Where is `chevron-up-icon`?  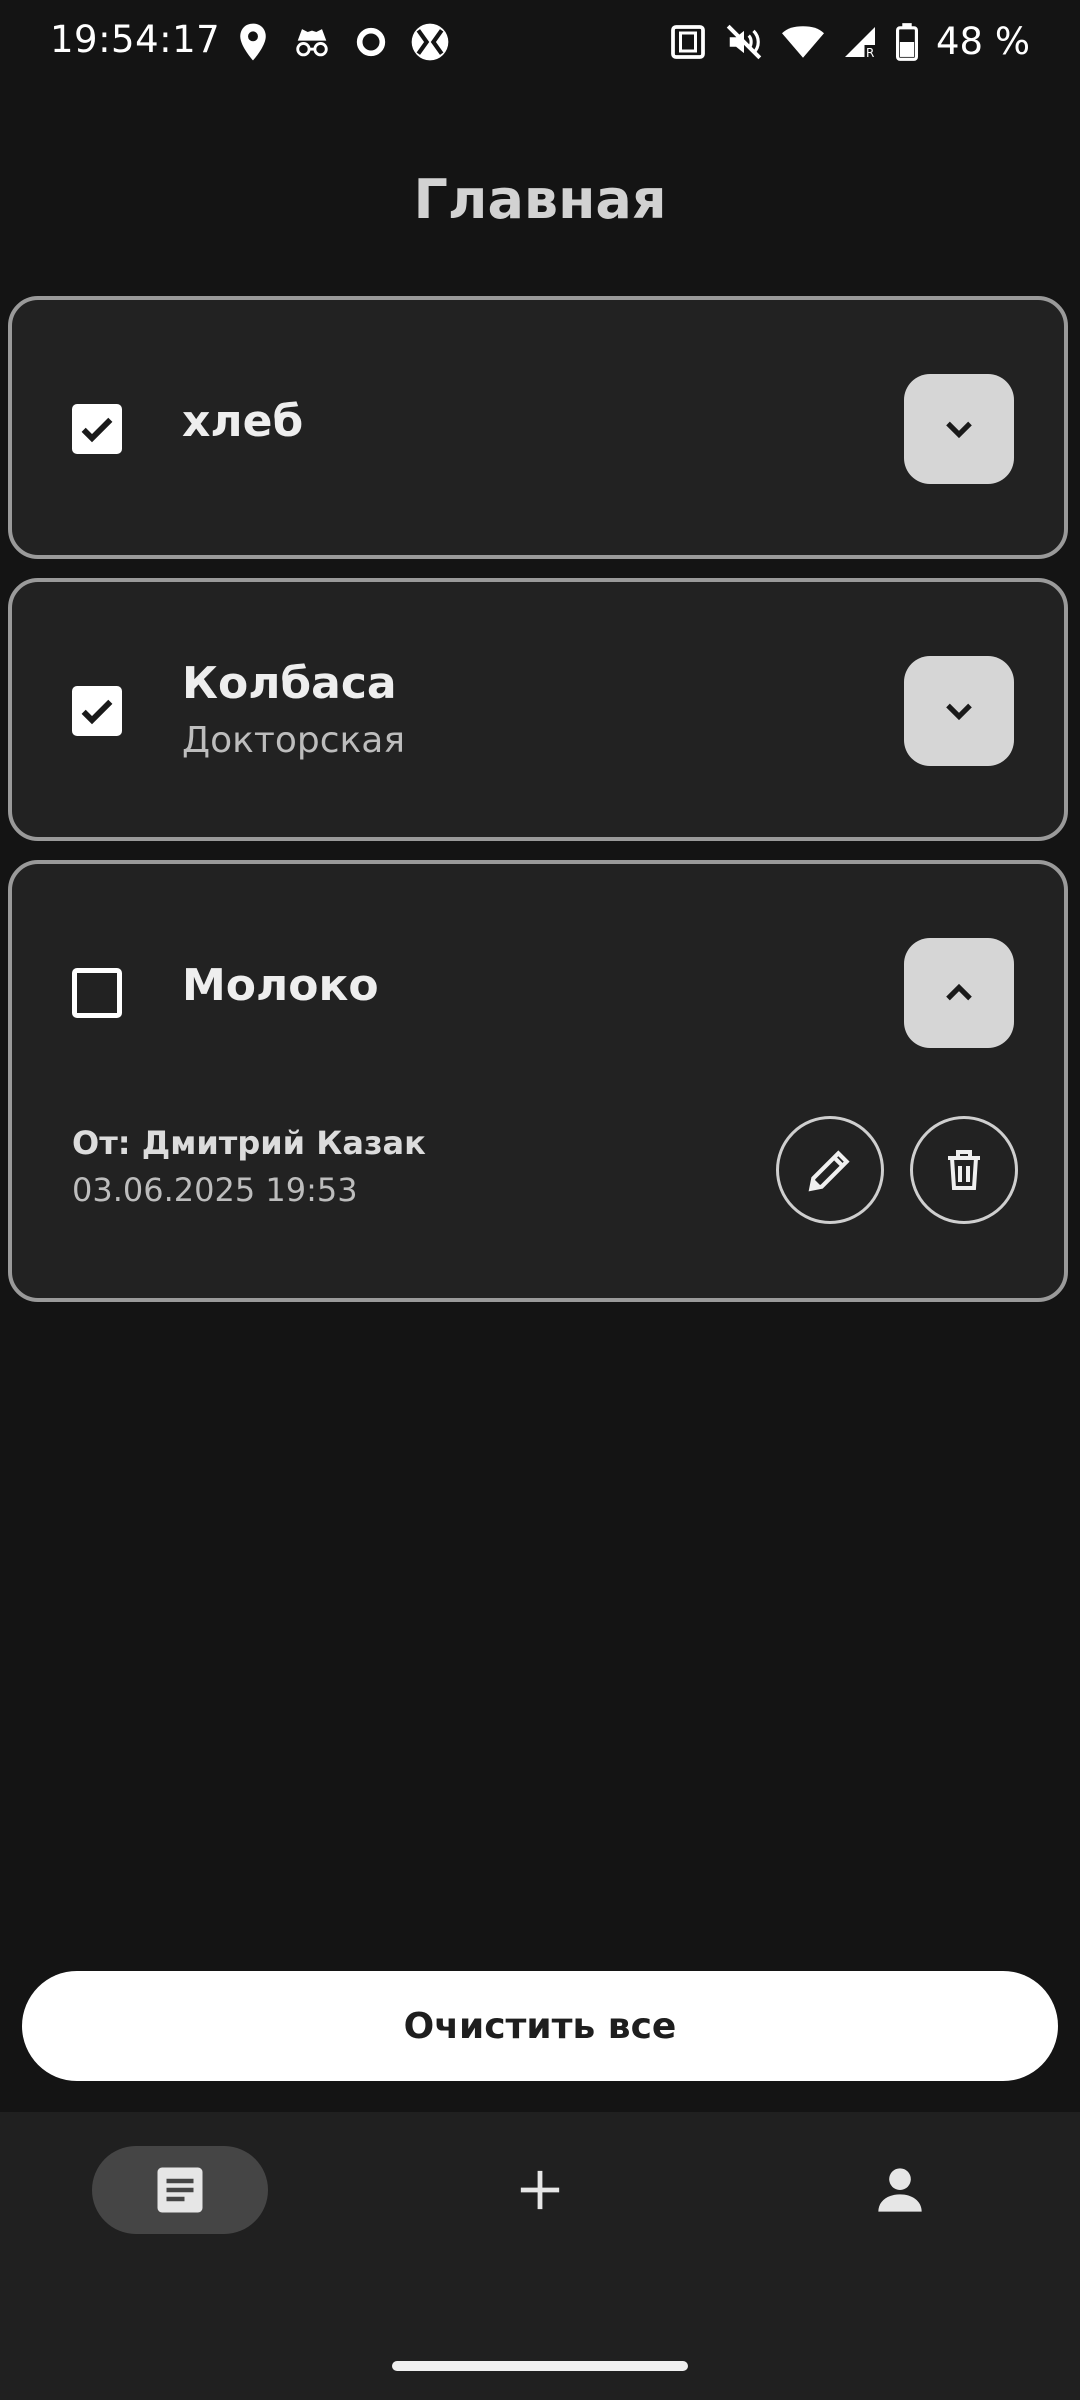
chevron-up-icon is located at coordinates (959, 992).